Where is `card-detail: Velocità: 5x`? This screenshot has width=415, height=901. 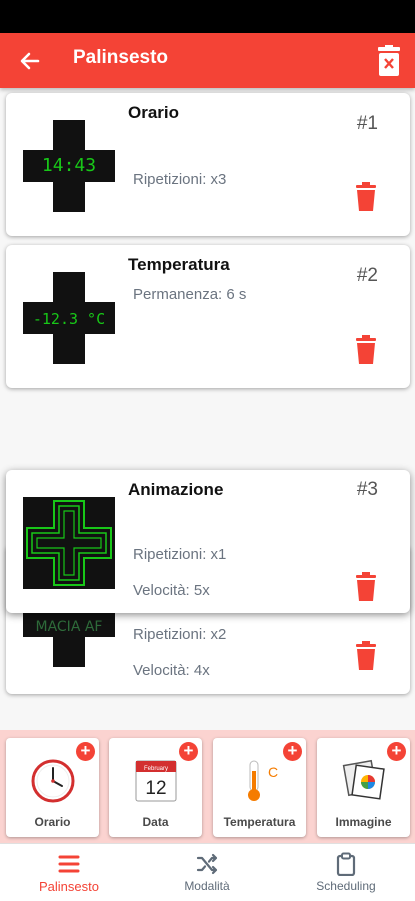 card-detail: Velocità: 5x is located at coordinates (171, 590).